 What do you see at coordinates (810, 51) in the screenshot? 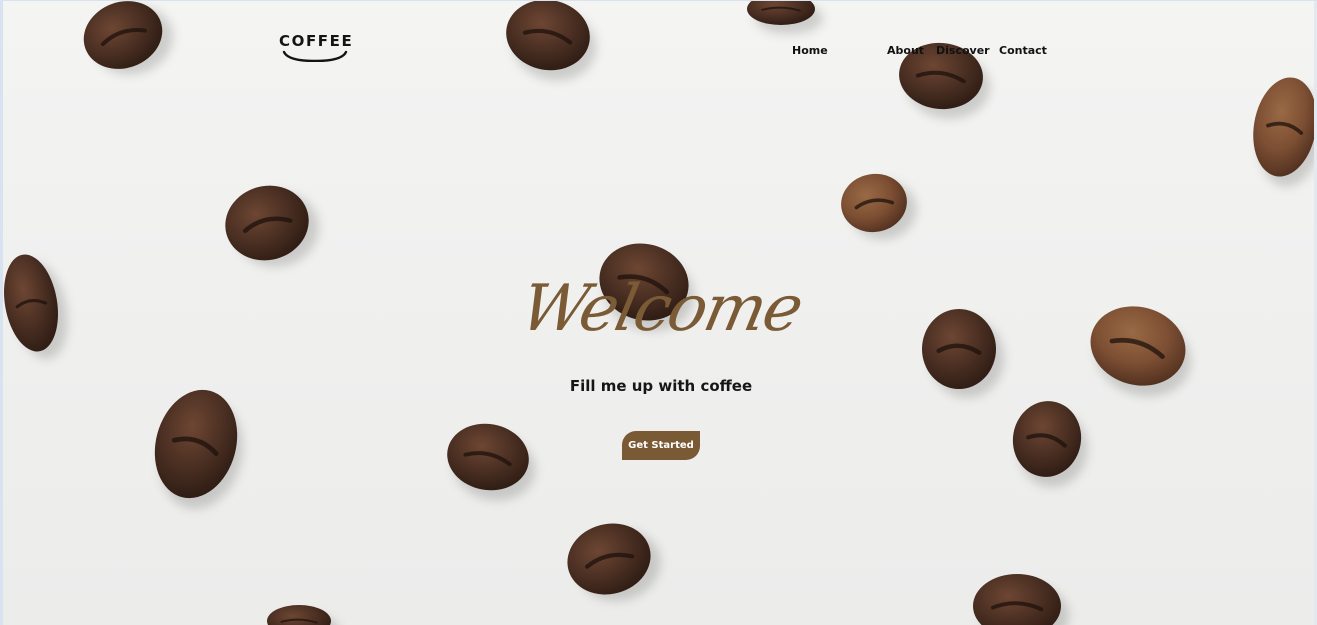
I see `nav-link-home: Home` at bounding box center [810, 51].